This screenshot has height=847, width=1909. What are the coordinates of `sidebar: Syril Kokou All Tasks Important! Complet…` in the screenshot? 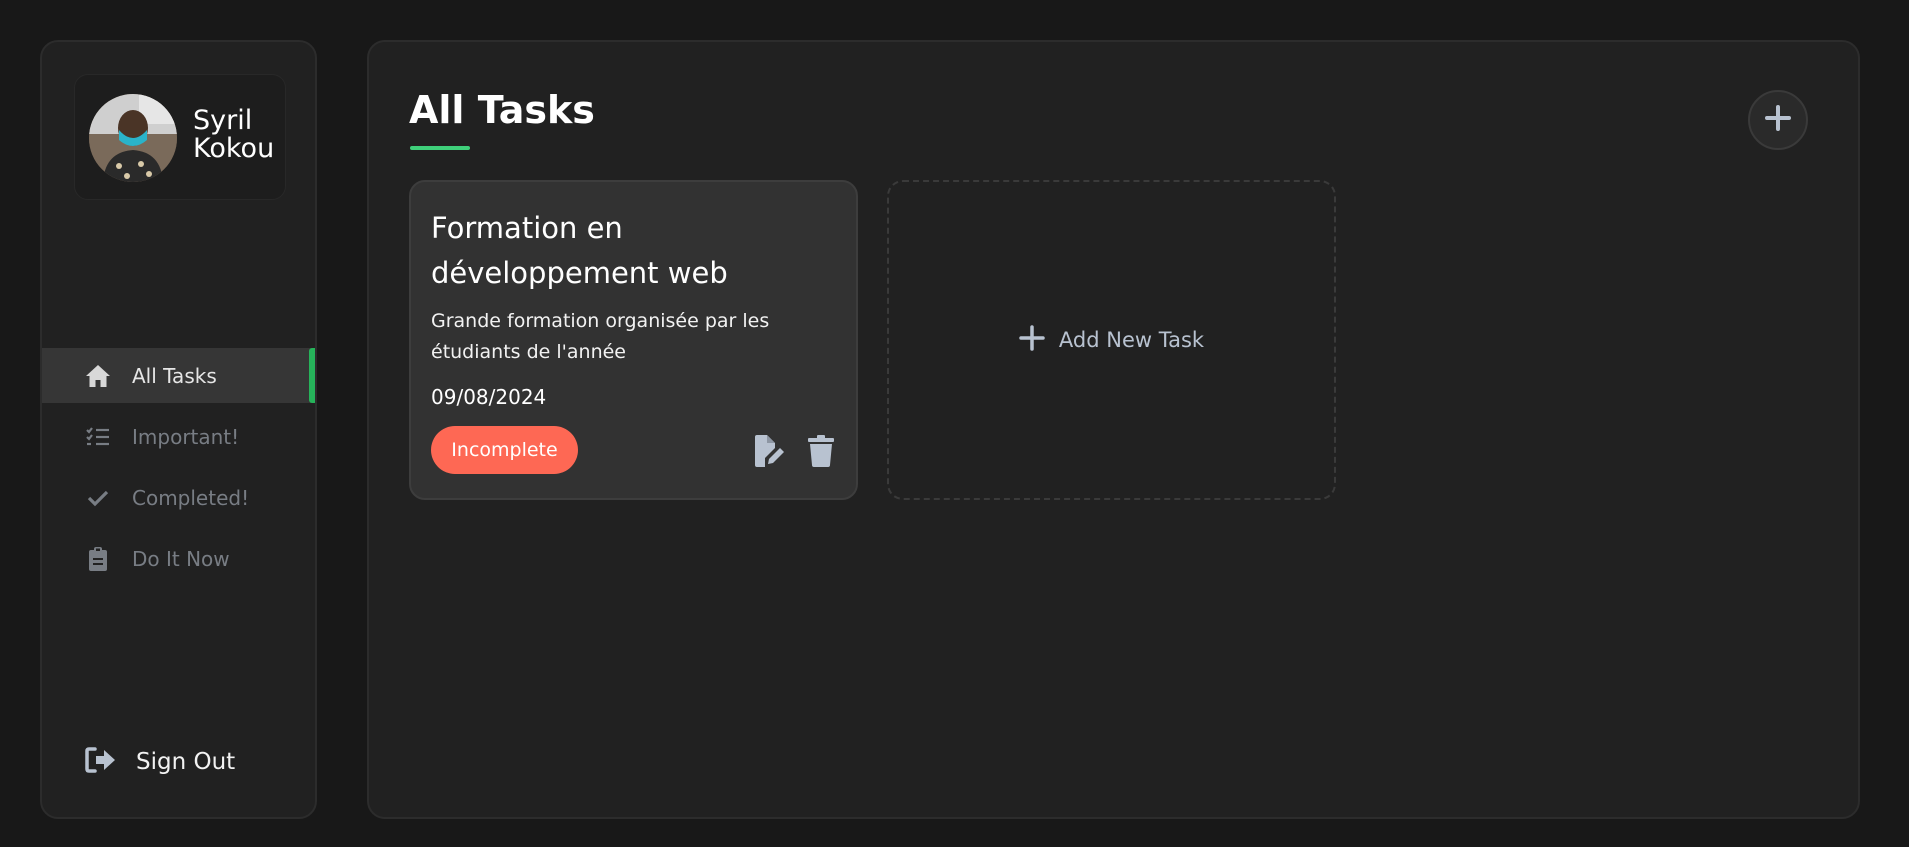 It's located at (178, 429).